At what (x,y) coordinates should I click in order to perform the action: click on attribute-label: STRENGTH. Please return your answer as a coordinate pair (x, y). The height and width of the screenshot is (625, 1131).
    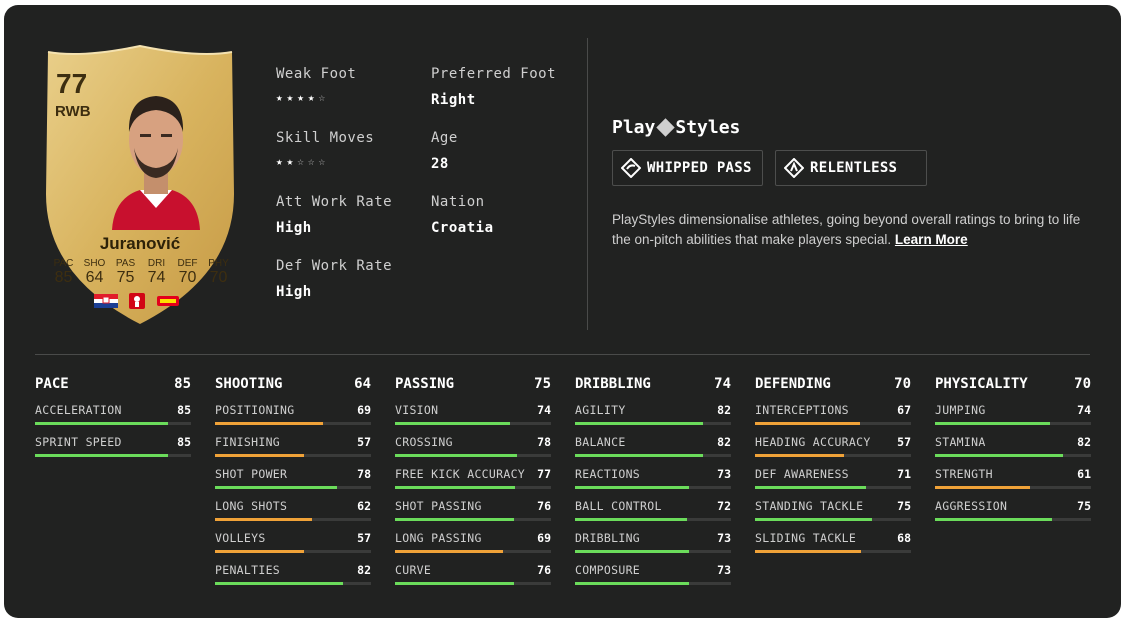
    Looking at the image, I should click on (964, 474).